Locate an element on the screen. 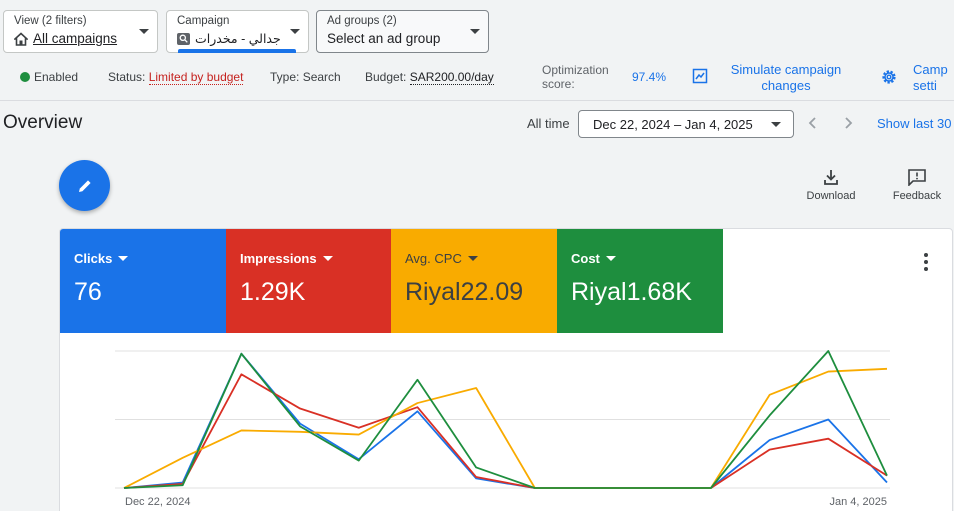 This screenshot has height=511, width=954. next-period-icon is located at coordinates (848, 123).